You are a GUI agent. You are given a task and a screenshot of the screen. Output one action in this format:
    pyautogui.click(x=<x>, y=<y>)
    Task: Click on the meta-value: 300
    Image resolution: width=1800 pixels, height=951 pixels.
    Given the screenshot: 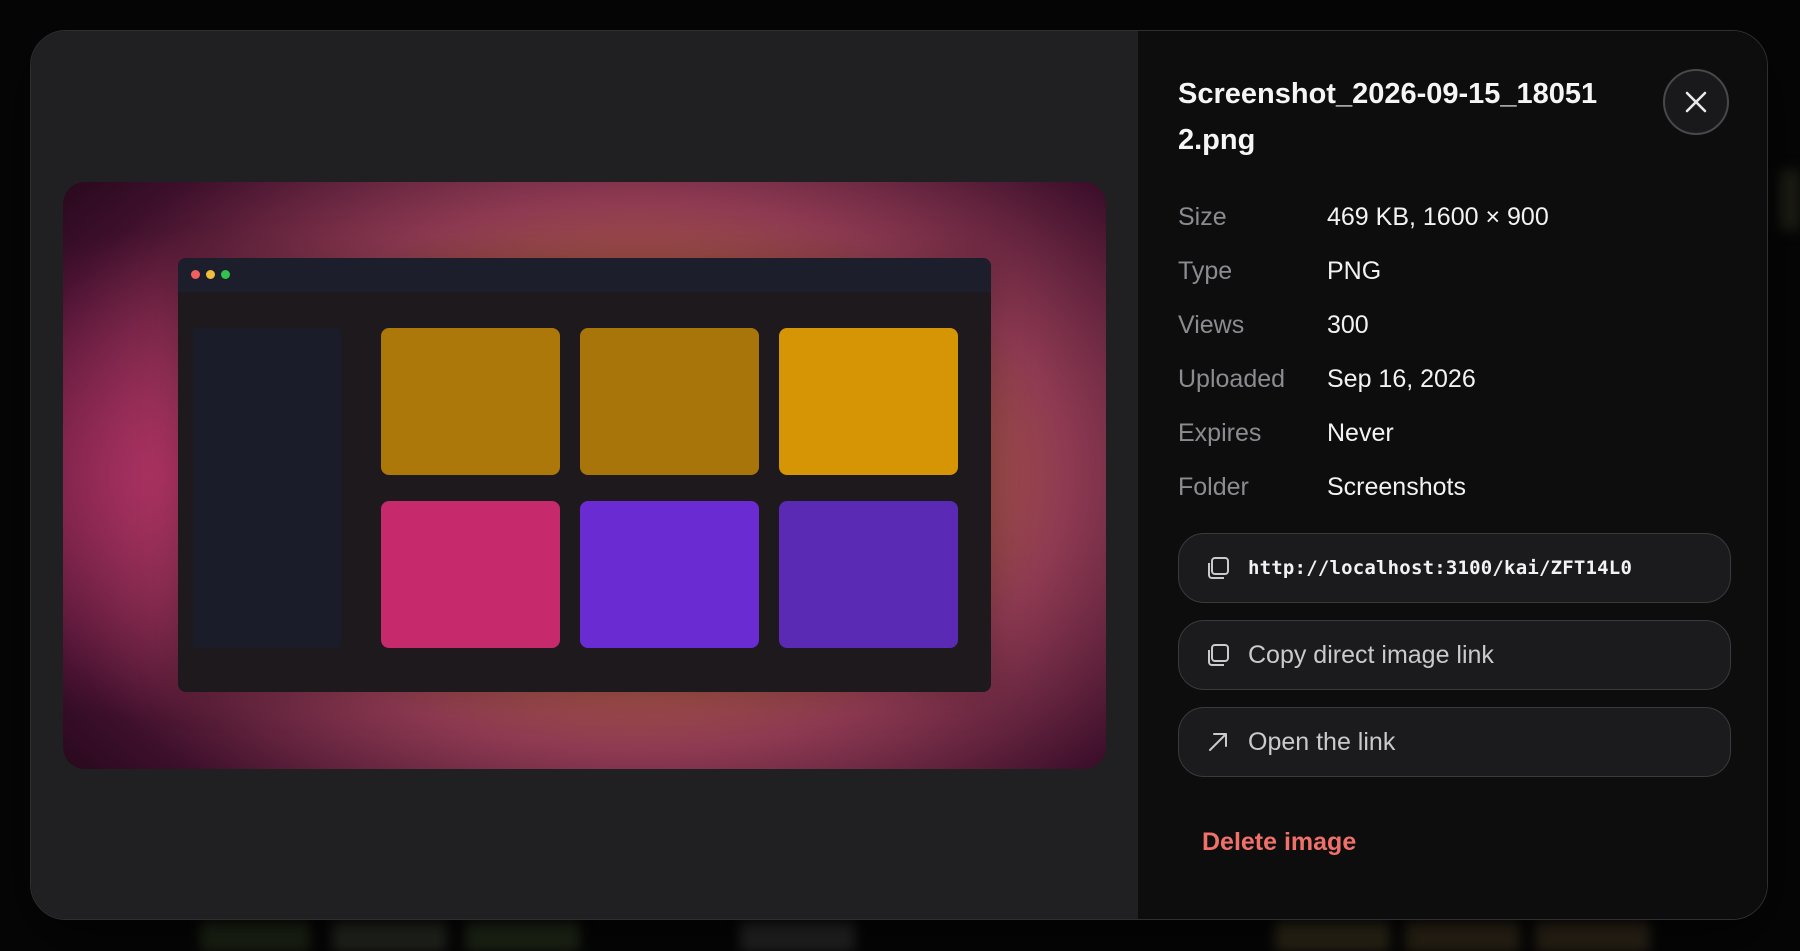 What is the action you would take?
    pyautogui.click(x=1348, y=324)
    